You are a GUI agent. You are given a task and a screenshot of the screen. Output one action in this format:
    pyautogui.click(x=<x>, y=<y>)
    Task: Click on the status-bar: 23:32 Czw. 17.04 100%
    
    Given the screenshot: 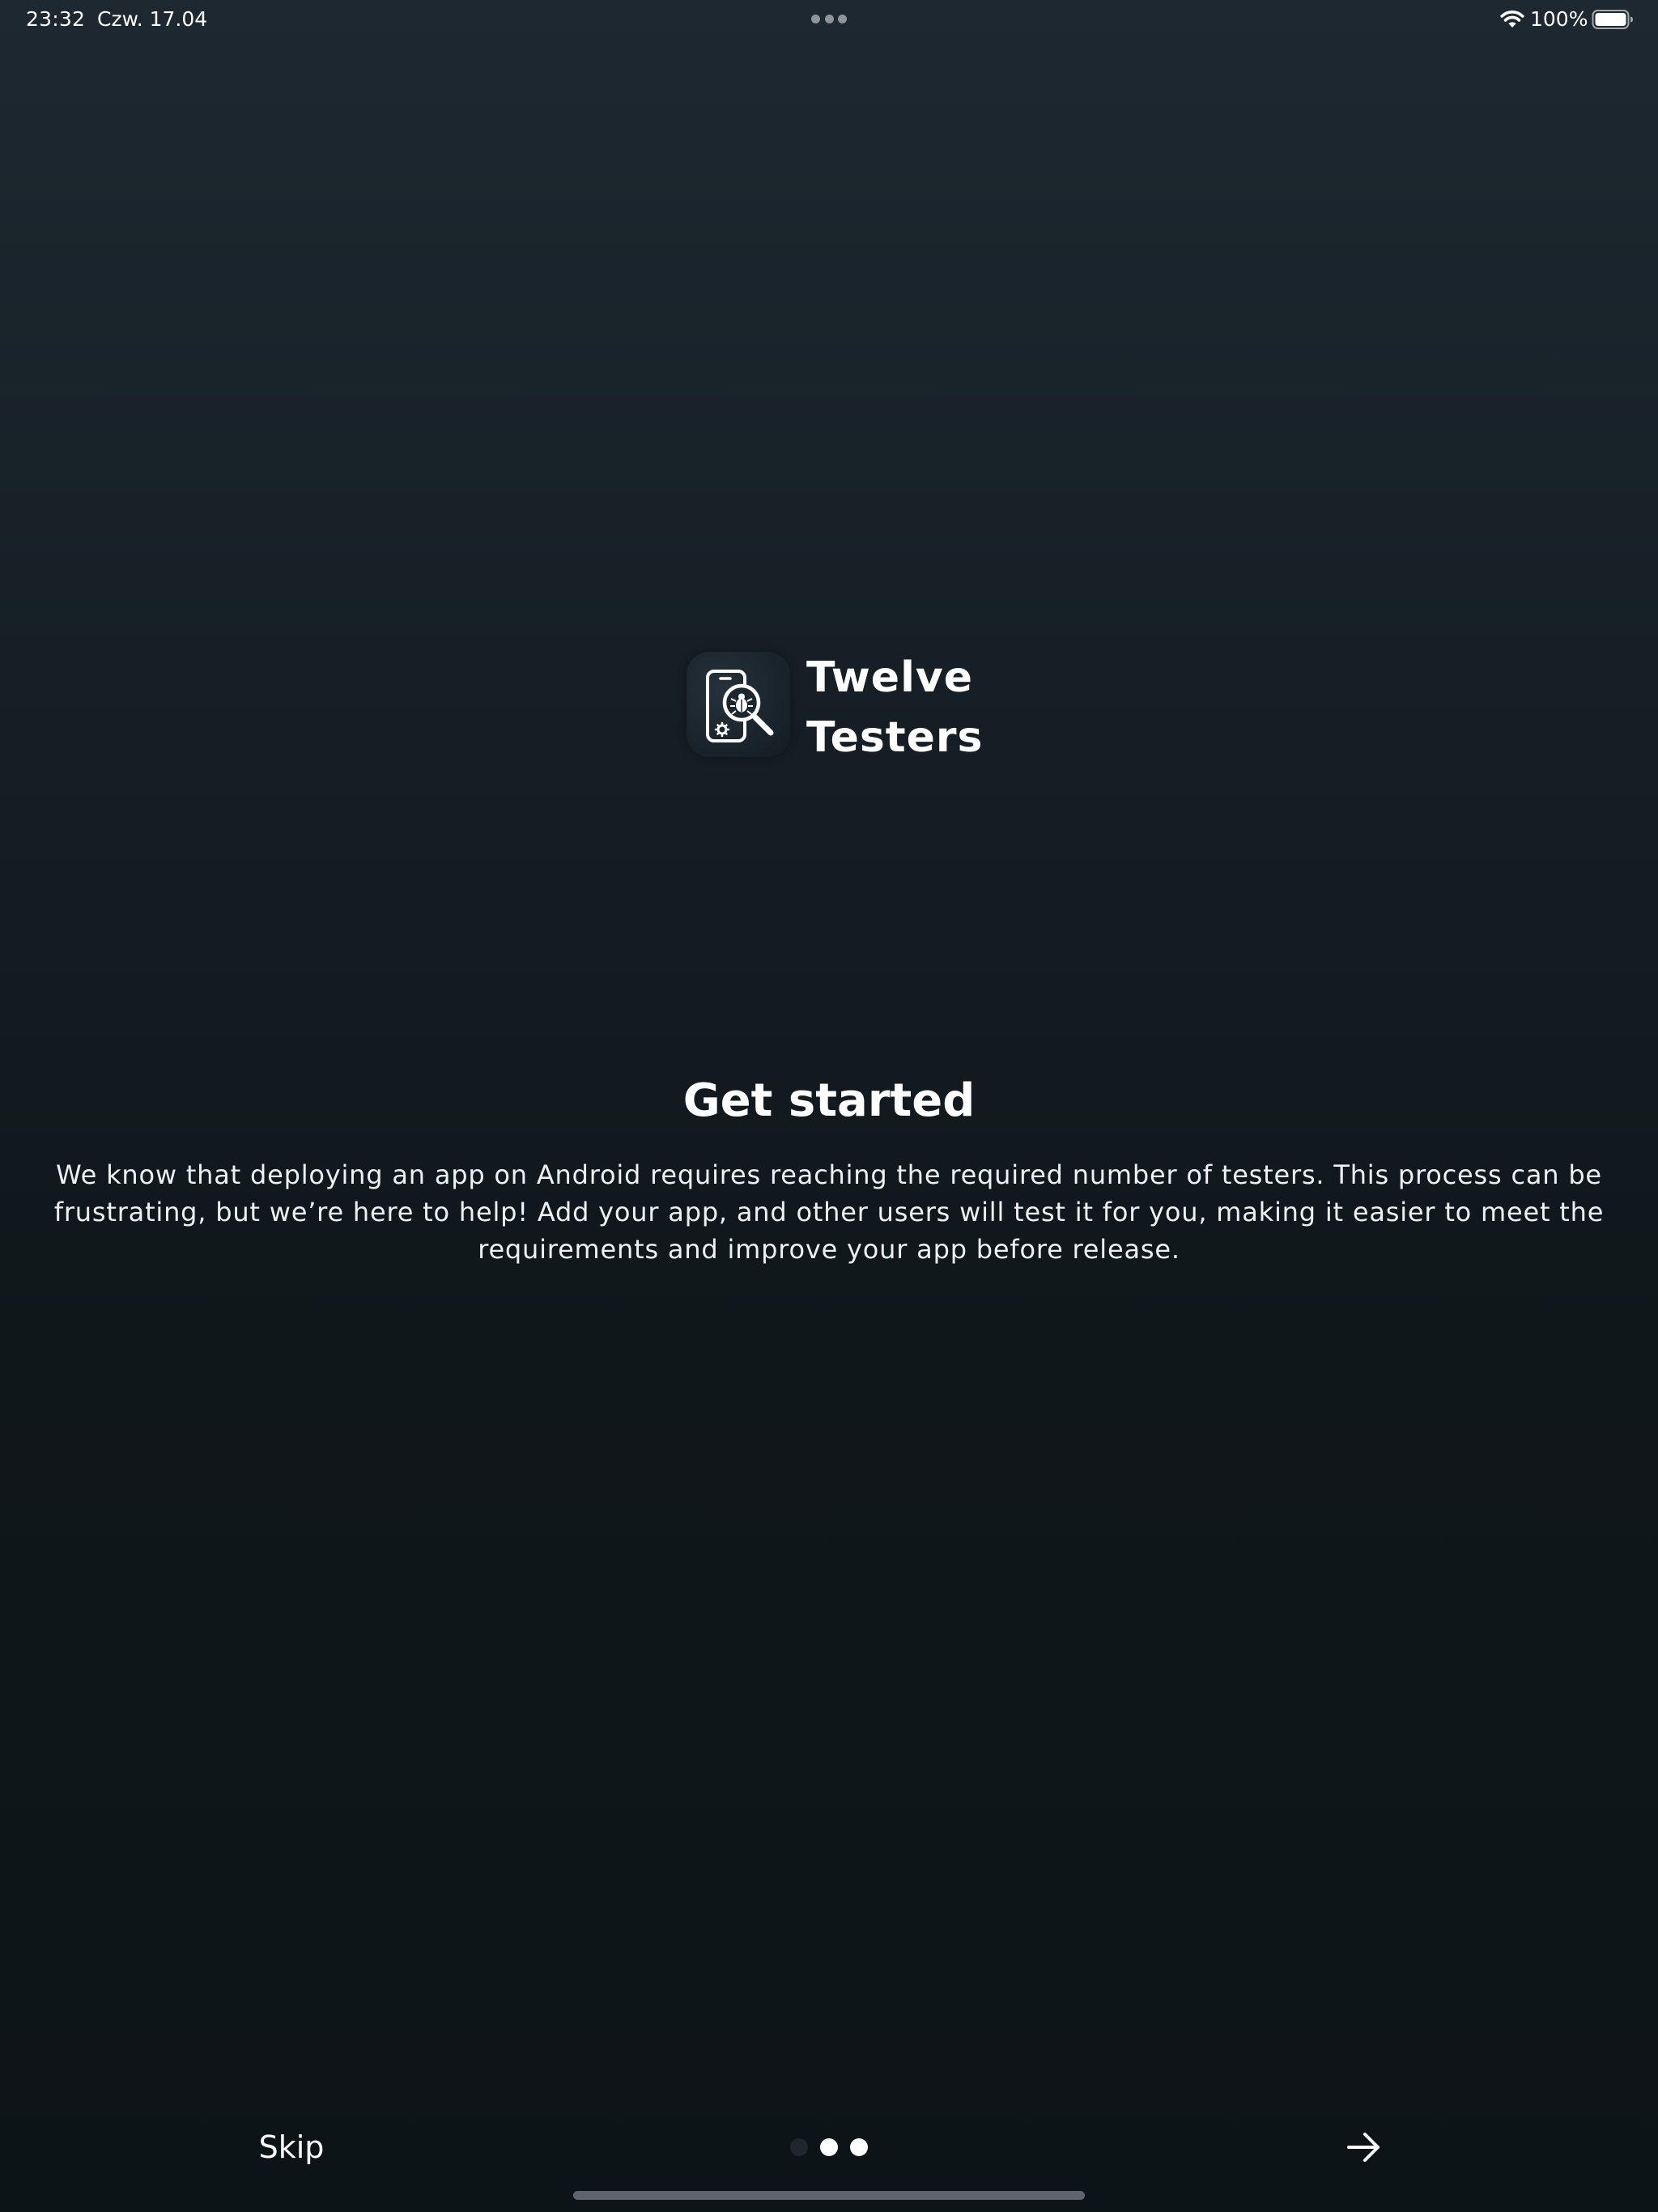 What is the action you would take?
    pyautogui.click(x=829, y=19)
    